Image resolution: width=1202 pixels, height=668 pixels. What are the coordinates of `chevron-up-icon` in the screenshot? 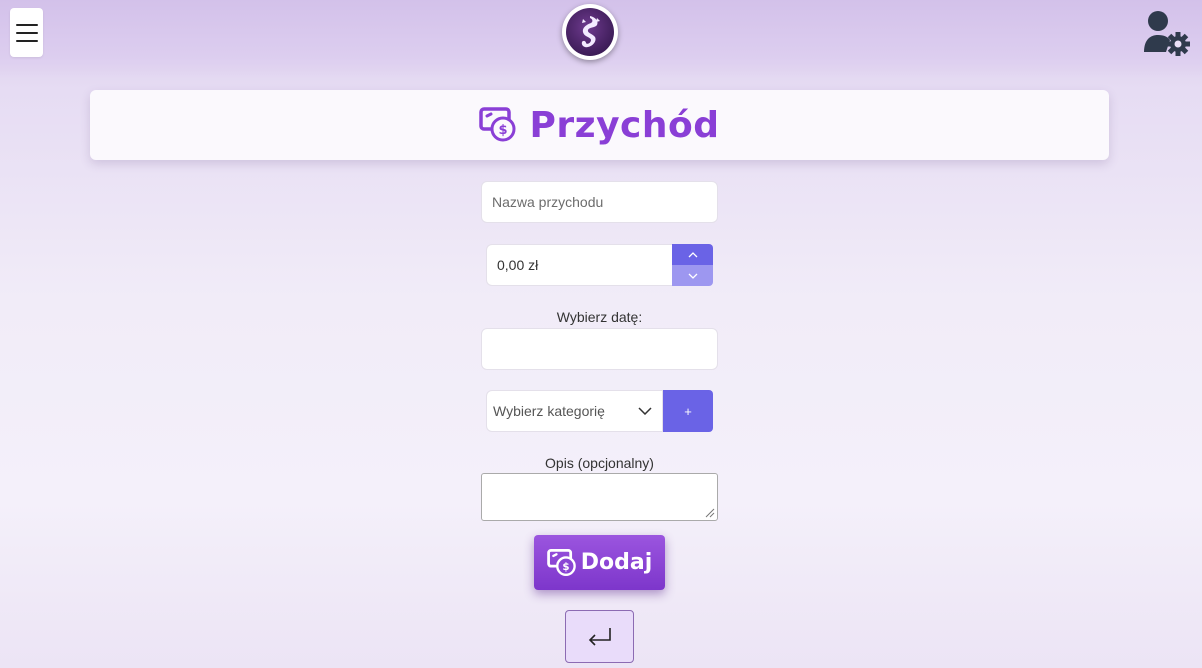 It's located at (692, 254).